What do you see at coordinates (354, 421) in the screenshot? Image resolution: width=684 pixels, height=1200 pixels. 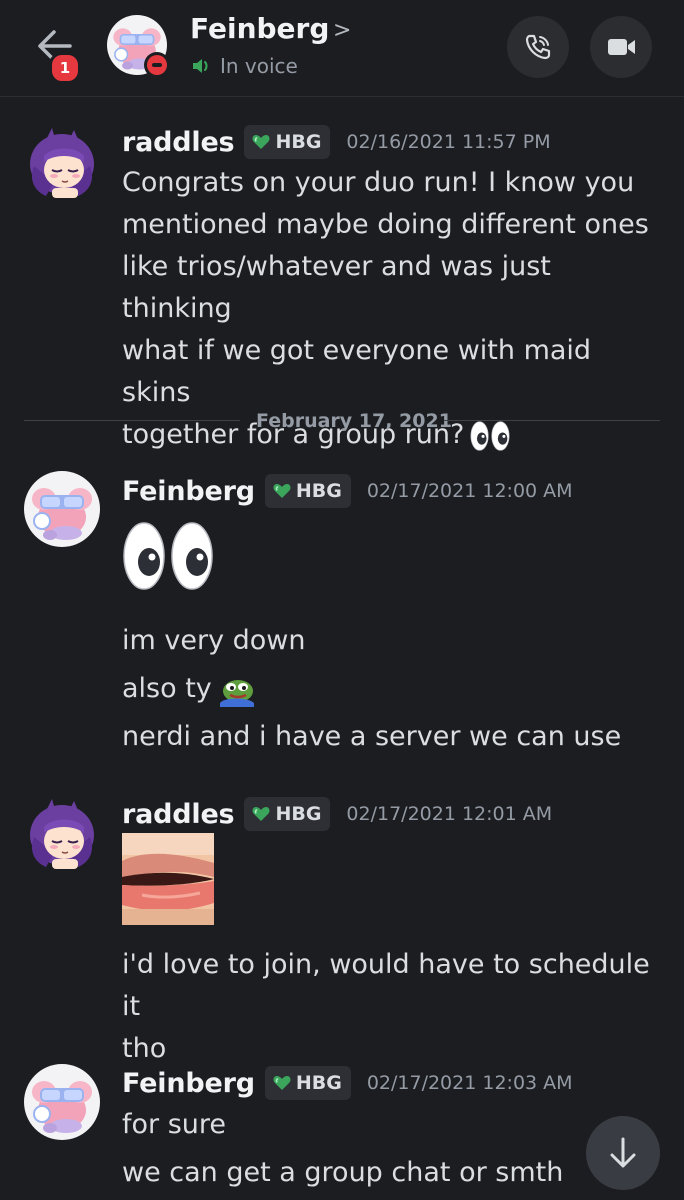 I see `date-divider: February 17, 2021` at bounding box center [354, 421].